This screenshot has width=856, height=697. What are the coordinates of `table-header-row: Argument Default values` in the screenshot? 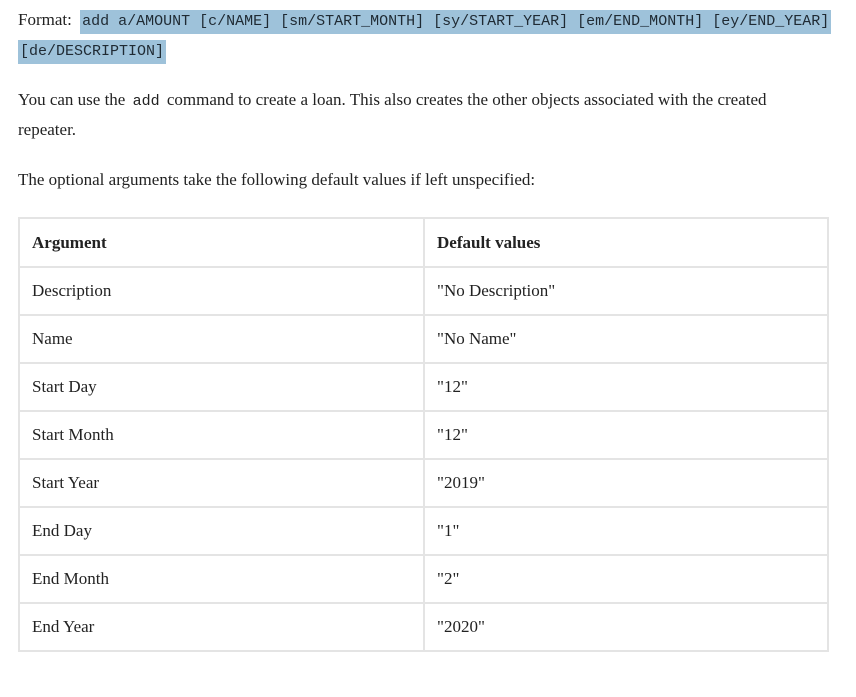 It's located at (423, 242).